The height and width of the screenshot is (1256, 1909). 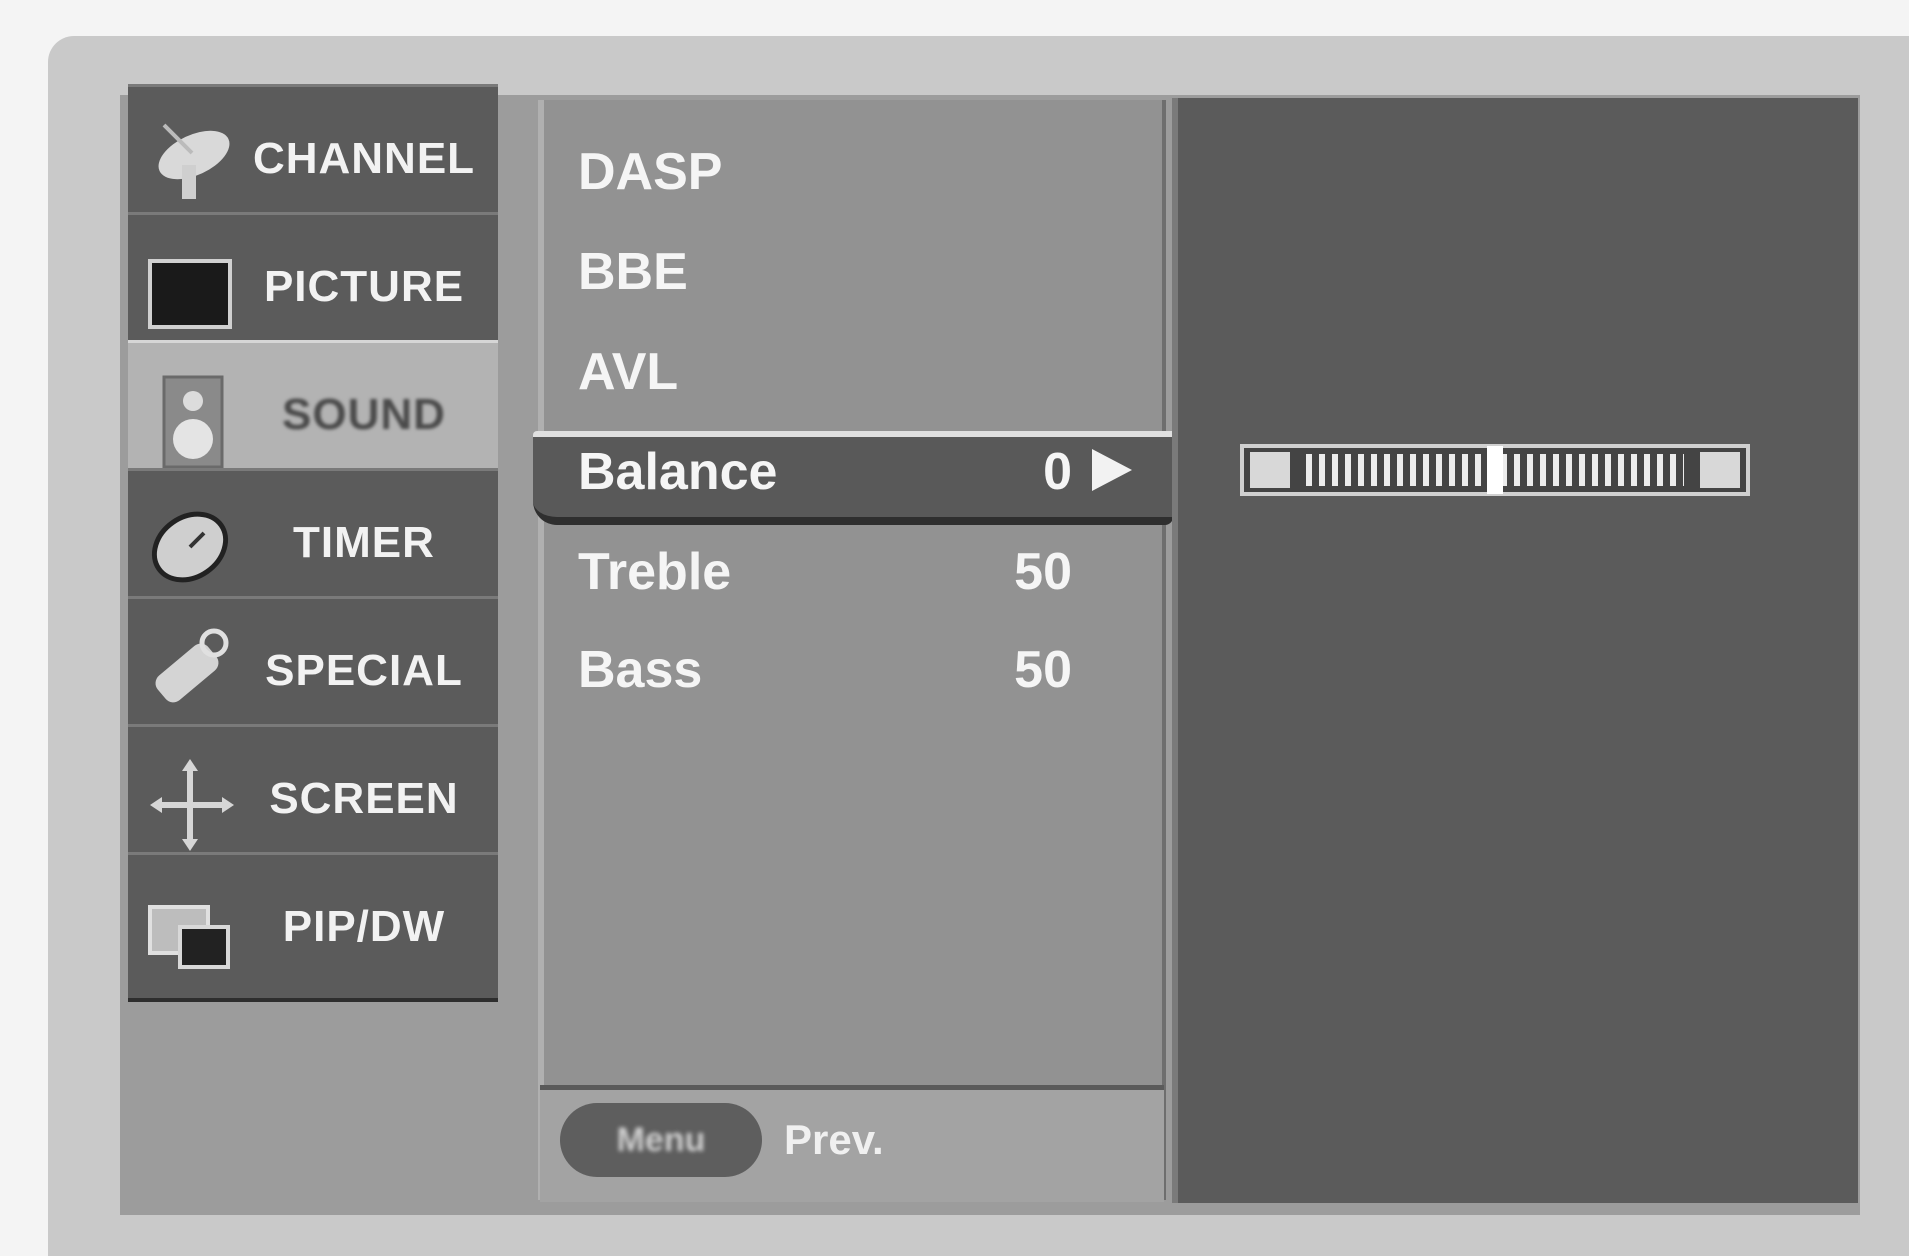 I want to click on menu-item-balance: Balance, so click(x=677, y=472).